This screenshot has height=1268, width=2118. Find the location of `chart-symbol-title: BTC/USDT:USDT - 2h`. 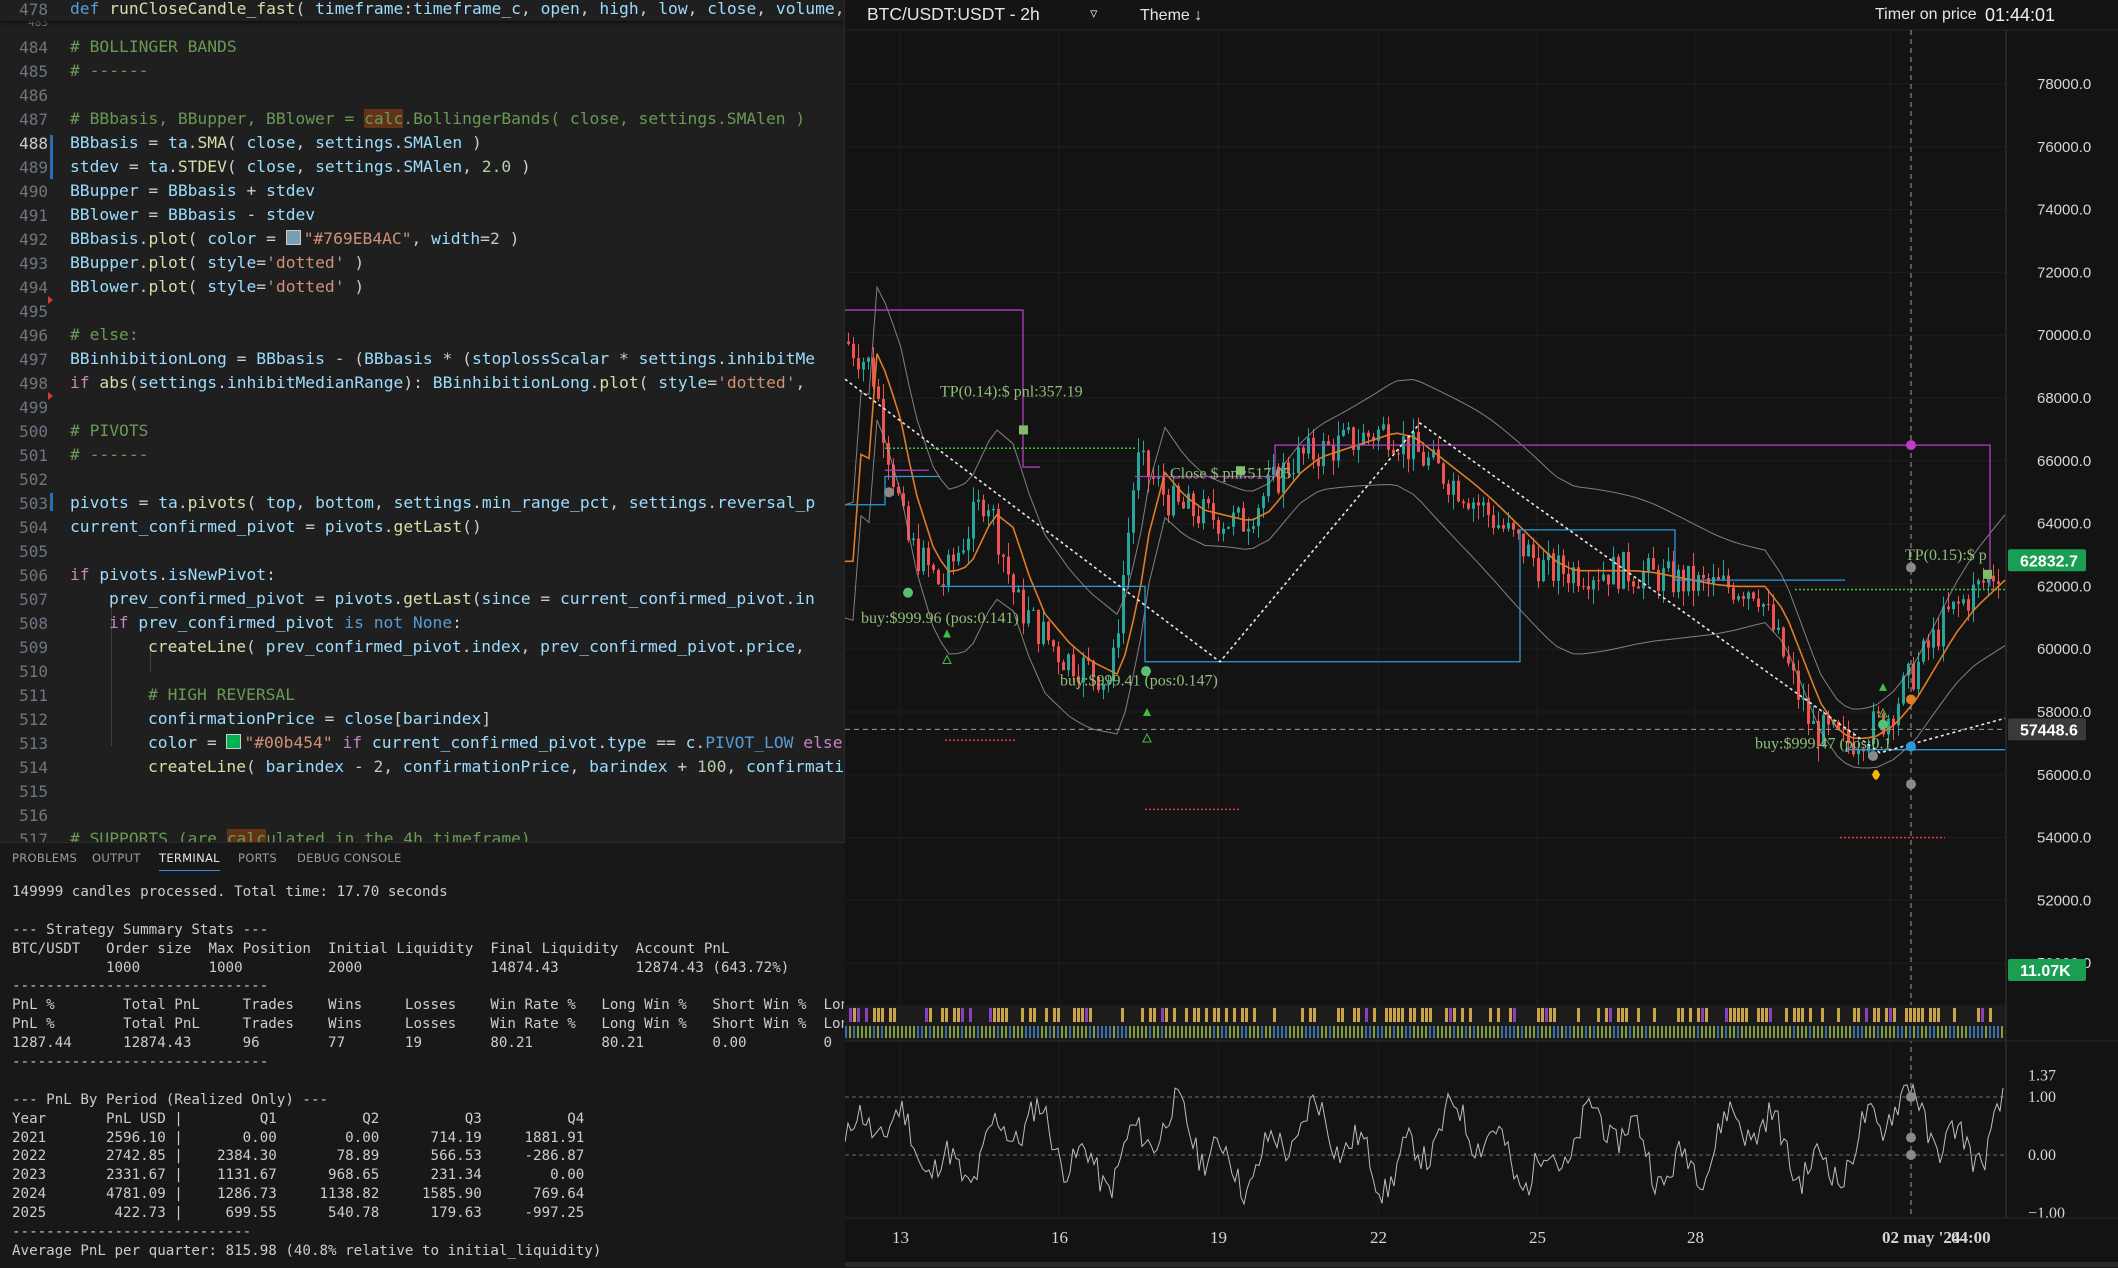

chart-symbol-title: BTC/USDT:USDT - 2h is located at coordinates (953, 14).